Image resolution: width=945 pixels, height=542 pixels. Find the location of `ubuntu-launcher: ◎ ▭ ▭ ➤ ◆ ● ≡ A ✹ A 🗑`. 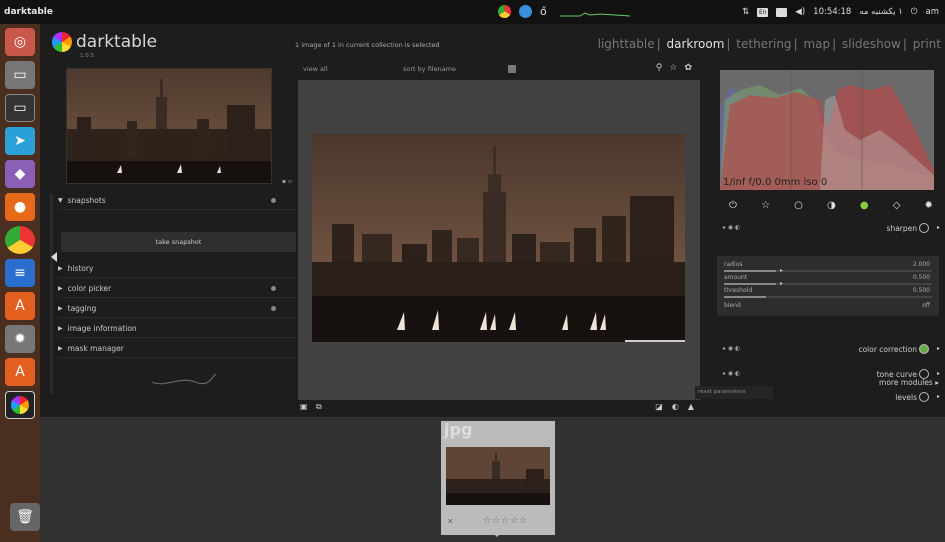

ubuntu-launcher: ◎ ▭ ▭ ➤ ◆ ● ≡ A ✹ A 🗑 is located at coordinates (20, 283).